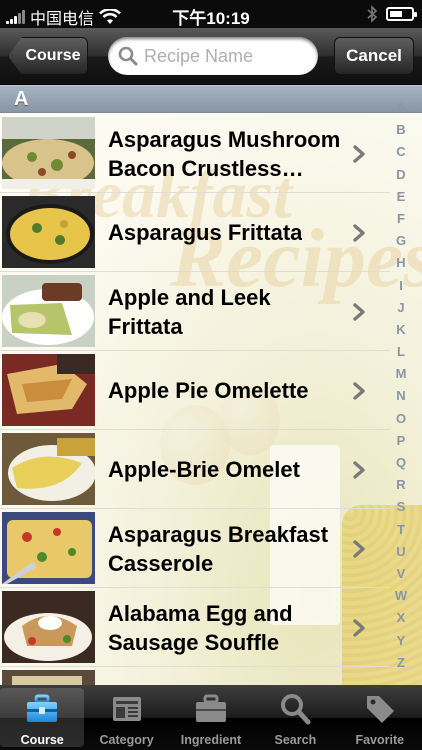  What do you see at coordinates (400, 308) in the screenshot?
I see `index-letter: J` at bounding box center [400, 308].